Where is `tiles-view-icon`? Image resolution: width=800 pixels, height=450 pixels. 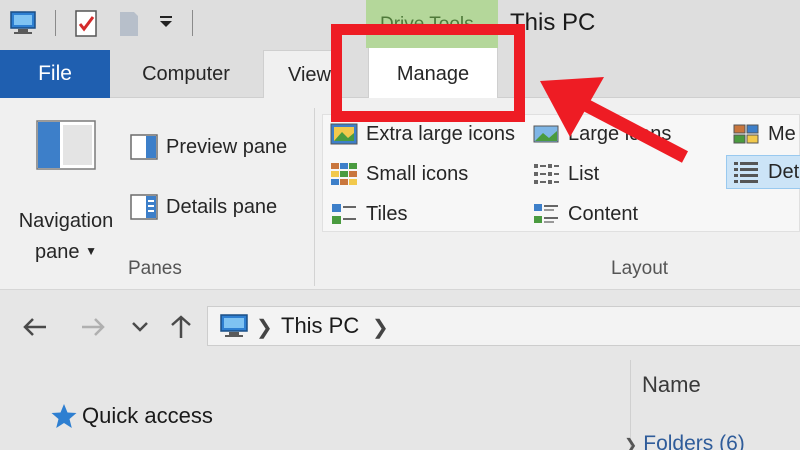
tiles-view-icon is located at coordinates (344, 214).